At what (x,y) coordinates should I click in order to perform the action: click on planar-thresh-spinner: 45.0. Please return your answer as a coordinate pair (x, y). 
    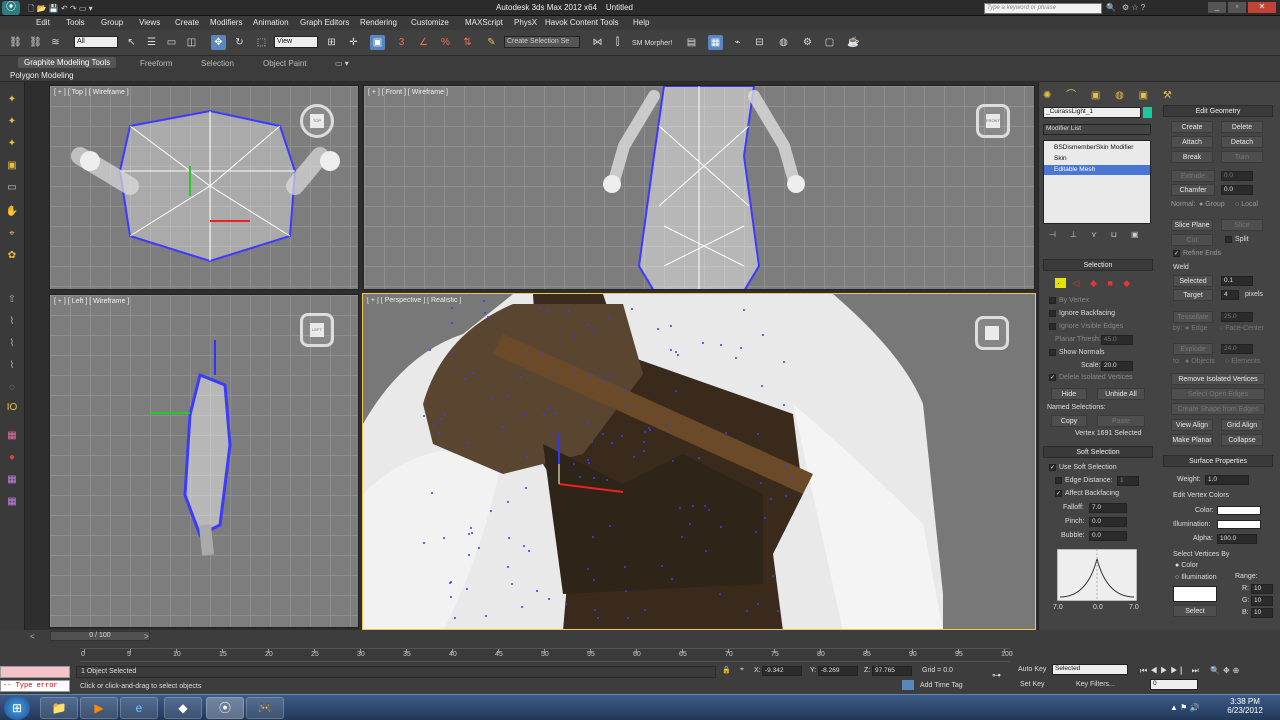
    Looking at the image, I should click on (1117, 340).